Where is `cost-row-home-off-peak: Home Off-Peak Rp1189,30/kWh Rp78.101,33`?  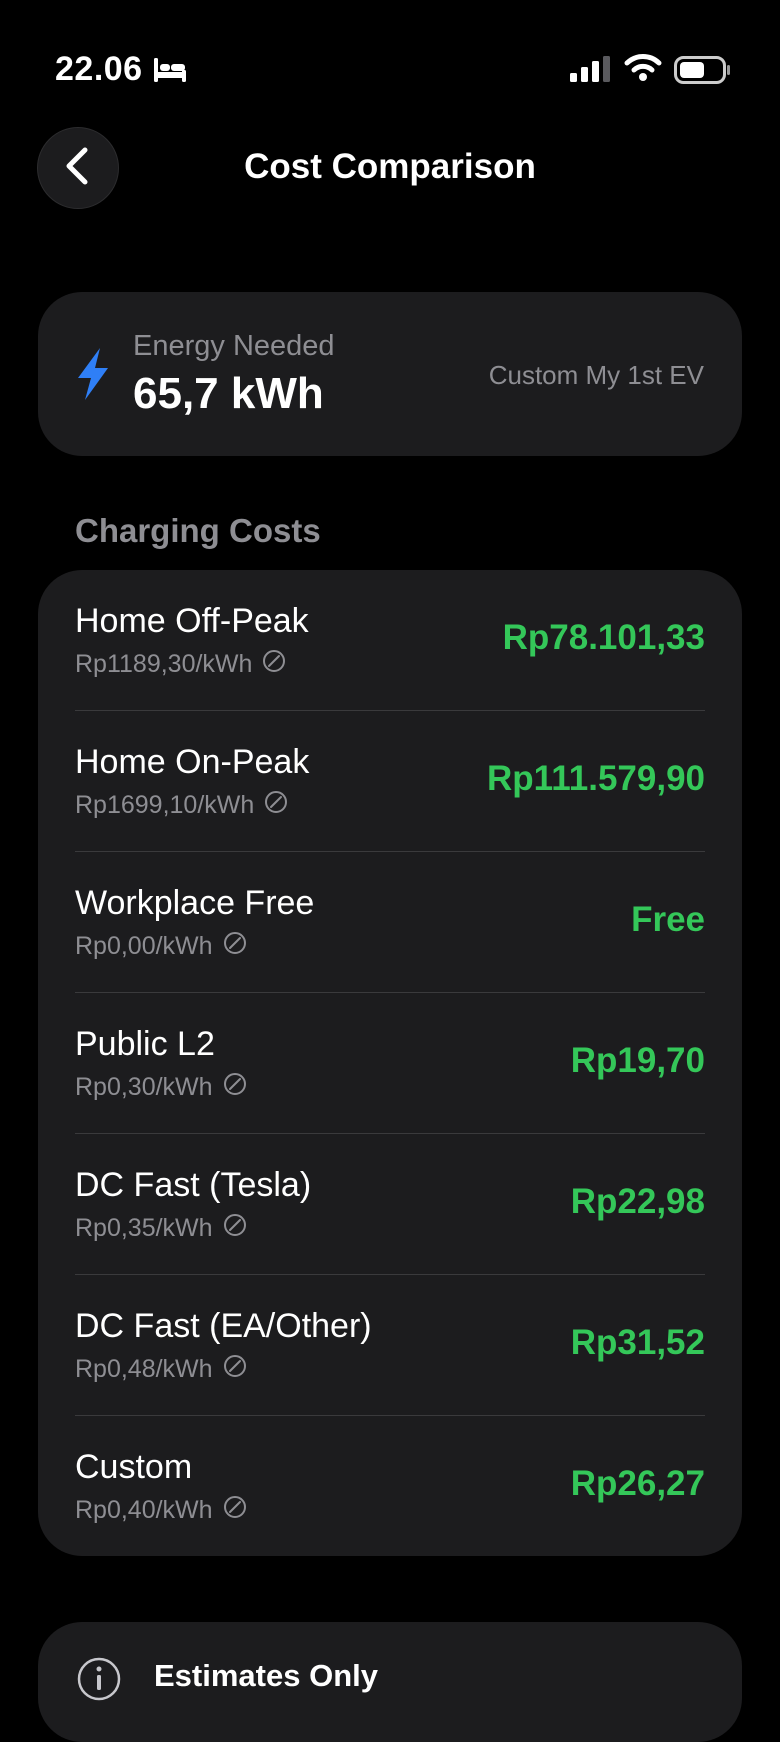 cost-row-home-off-peak: Home Off-Peak Rp1189,30/kWh Rp78.101,33 is located at coordinates (390, 640).